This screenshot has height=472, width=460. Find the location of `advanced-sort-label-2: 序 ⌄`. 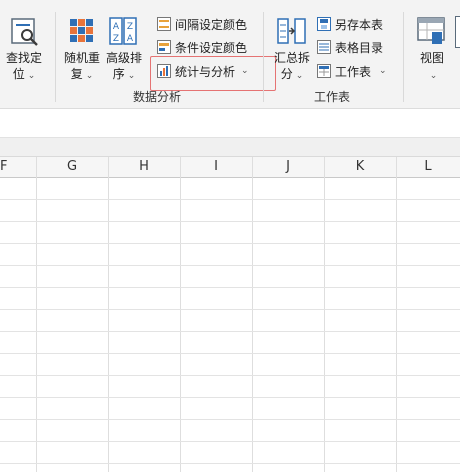

advanced-sort-label-2: 序 ⌄ is located at coordinates (124, 74).